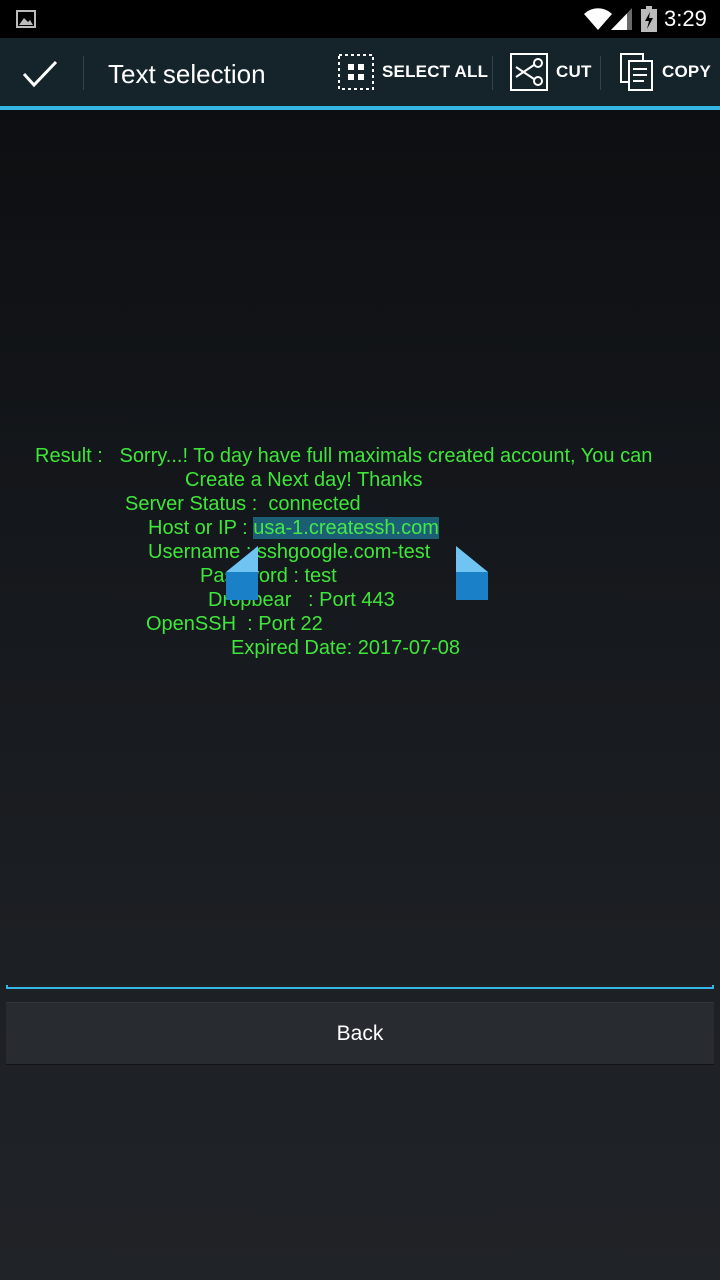 This screenshot has width=720, height=1280. Describe the element at coordinates (529, 72) in the screenshot. I see `scissors-icon` at that location.